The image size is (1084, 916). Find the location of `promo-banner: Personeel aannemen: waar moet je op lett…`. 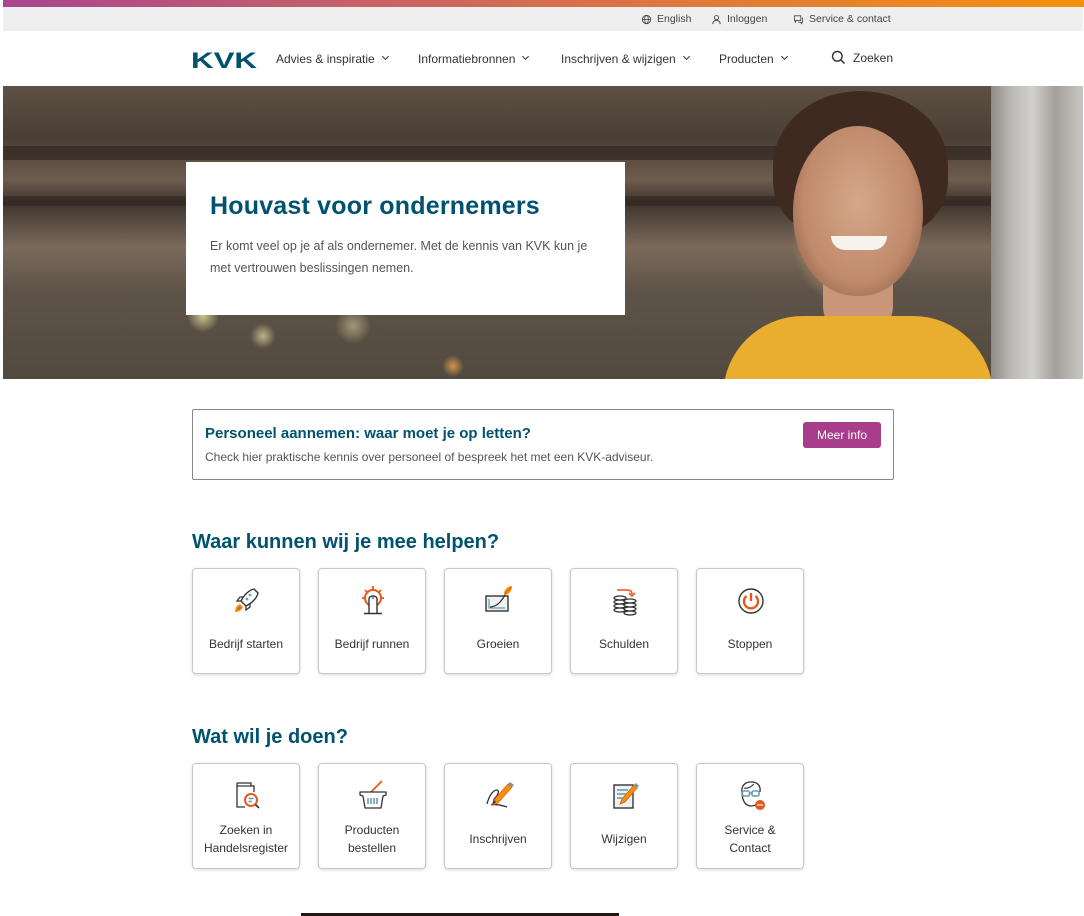

promo-banner: Personeel aannemen: waar moet je op lett… is located at coordinates (543, 444).